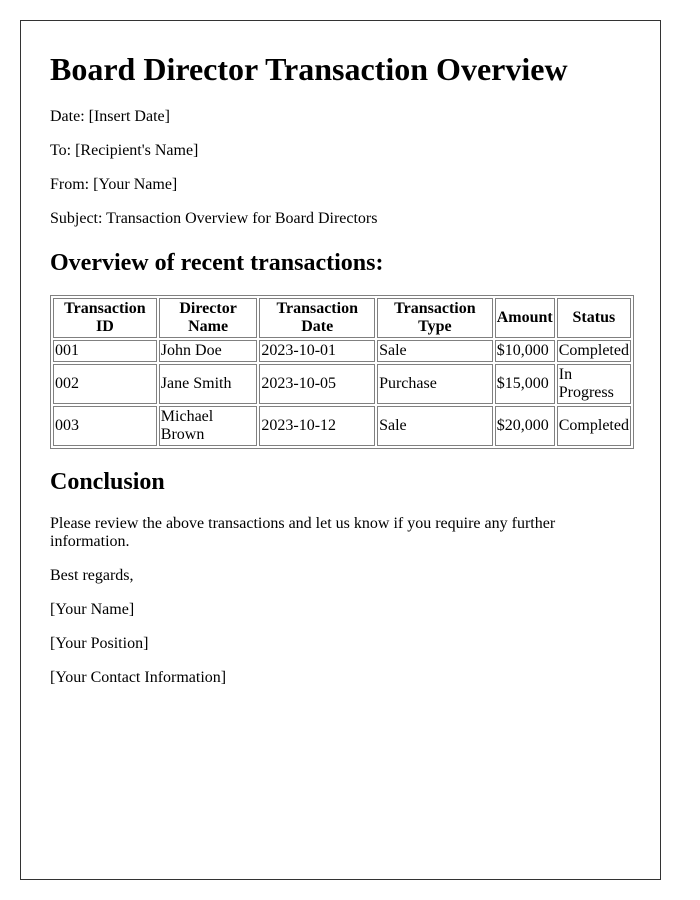  What do you see at coordinates (593, 384) in the screenshot?
I see `cell-status: In Progress` at bounding box center [593, 384].